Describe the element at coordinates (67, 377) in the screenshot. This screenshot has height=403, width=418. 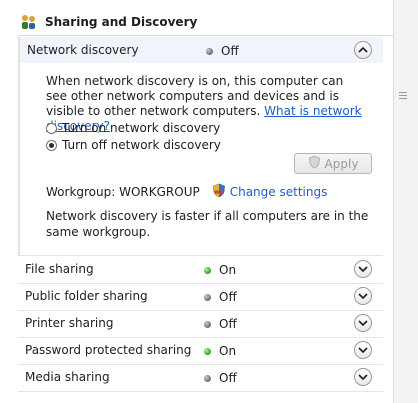
I see `row-label: Media sharing` at that location.